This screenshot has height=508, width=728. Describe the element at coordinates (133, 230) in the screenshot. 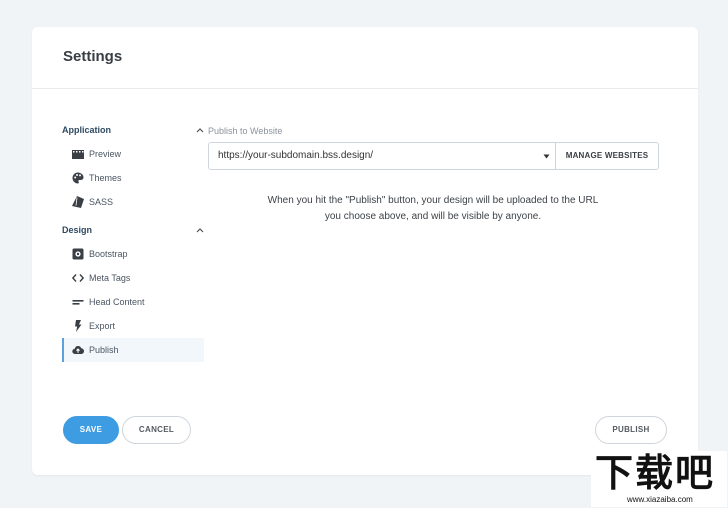

I see `sidebar-group-design: Design` at that location.